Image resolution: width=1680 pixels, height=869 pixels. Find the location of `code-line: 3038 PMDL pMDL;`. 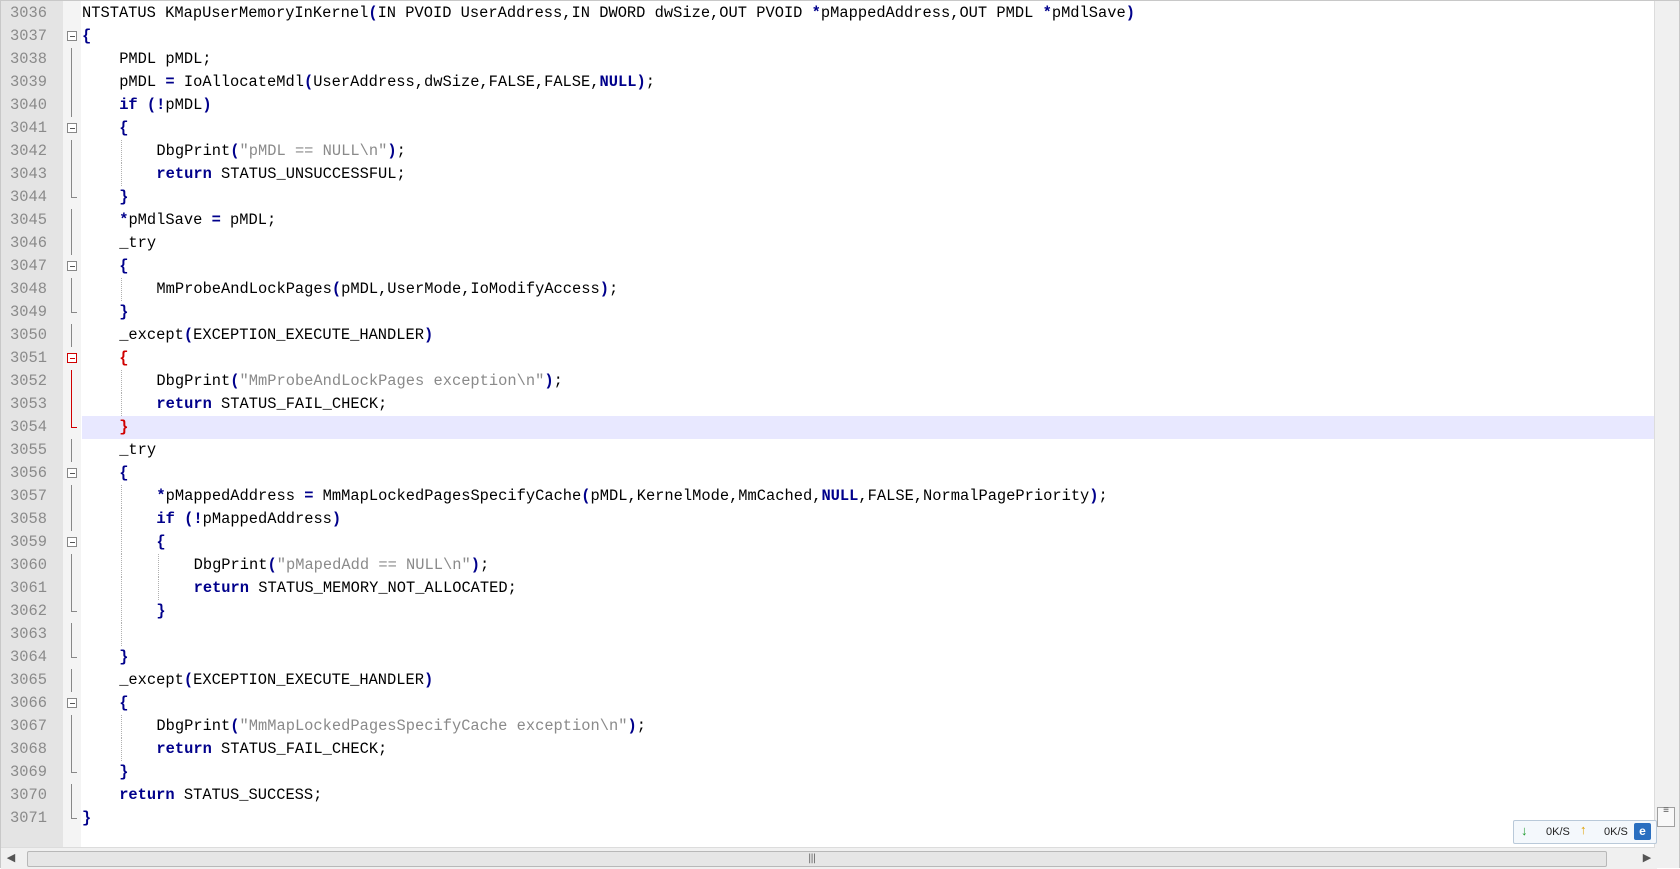

code-line: 3038 PMDL pMDL; is located at coordinates (840, 59).